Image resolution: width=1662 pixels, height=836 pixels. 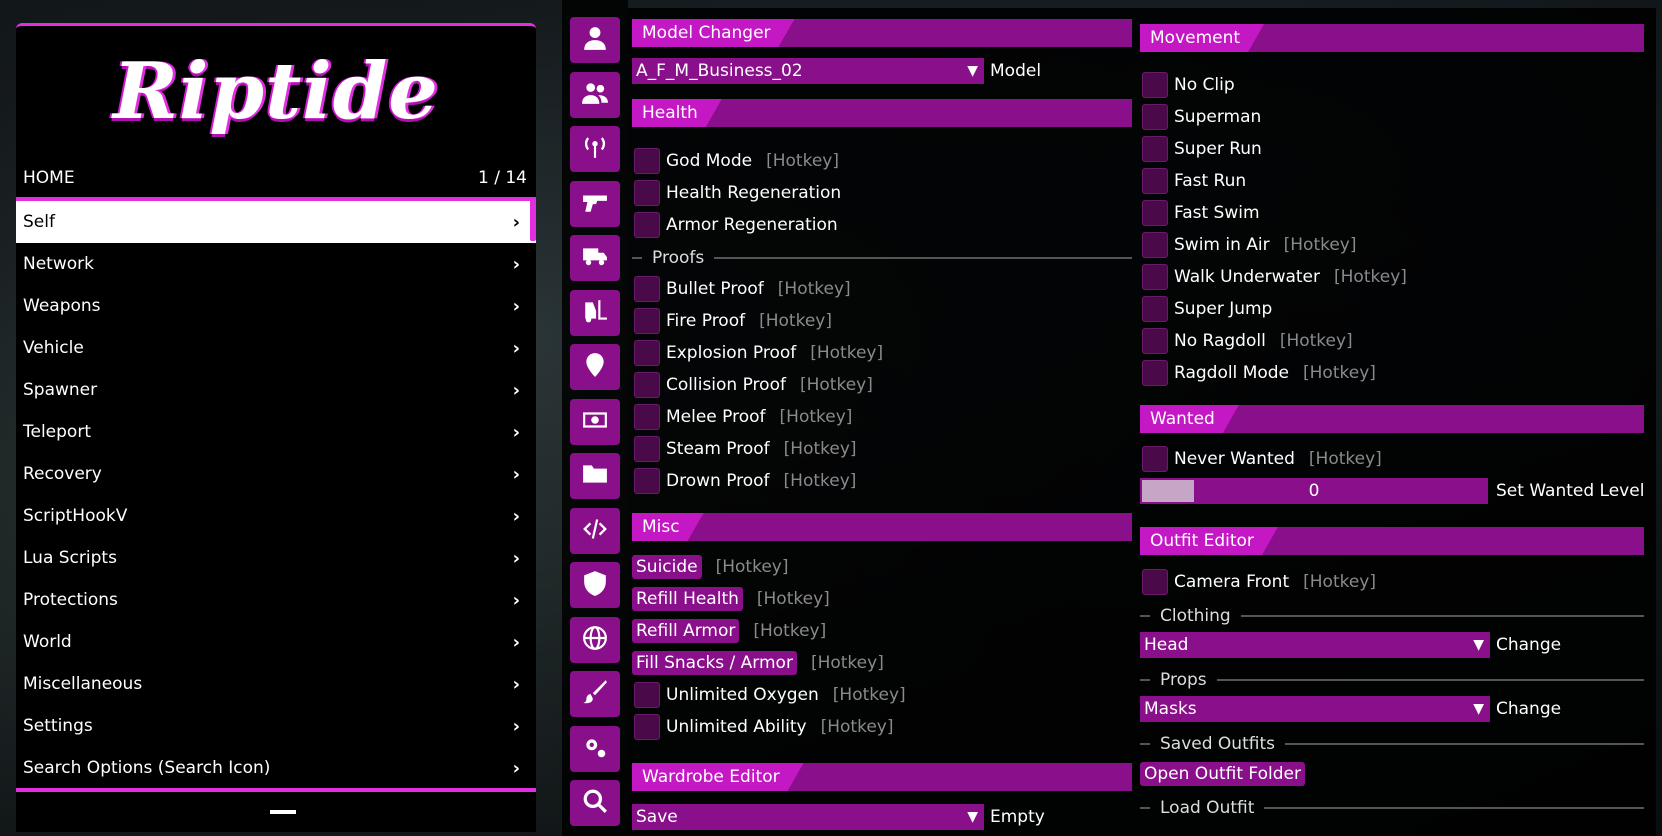 I want to click on code-tab-button, so click(x=595, y=530).